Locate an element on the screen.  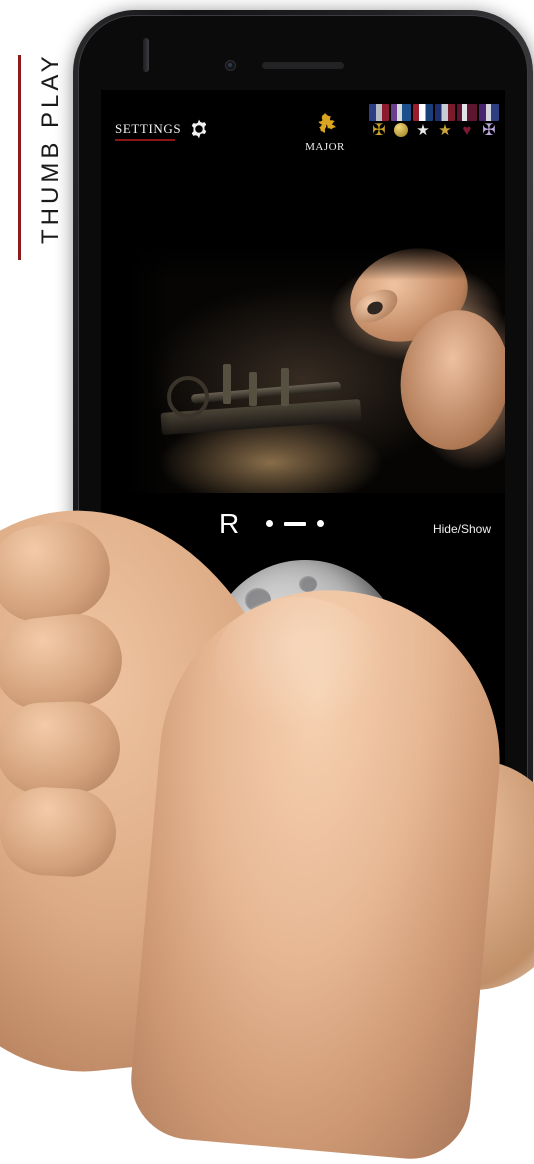
medal-rack: ✠ ★ ★ ♥ ✠ is located at coordinates (434, 129).